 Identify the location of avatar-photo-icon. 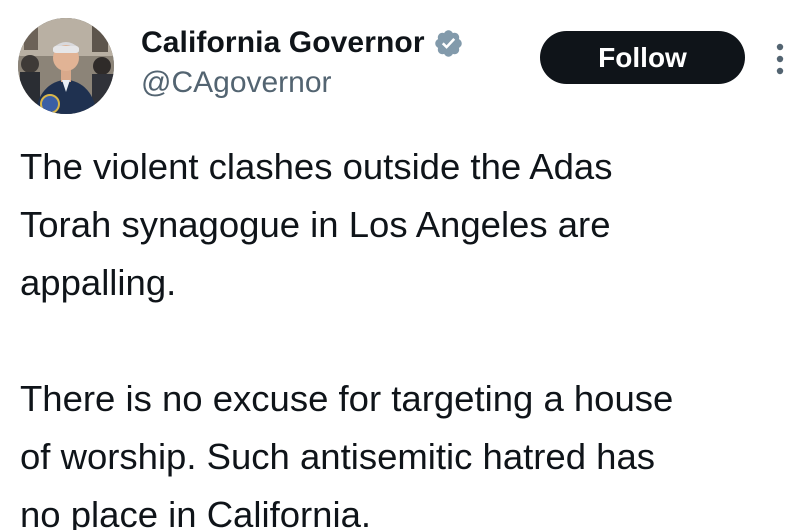
(66, 66).